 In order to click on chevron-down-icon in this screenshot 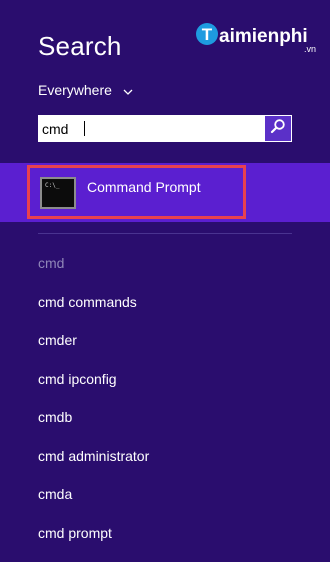, I will do `click(128, 90)`.